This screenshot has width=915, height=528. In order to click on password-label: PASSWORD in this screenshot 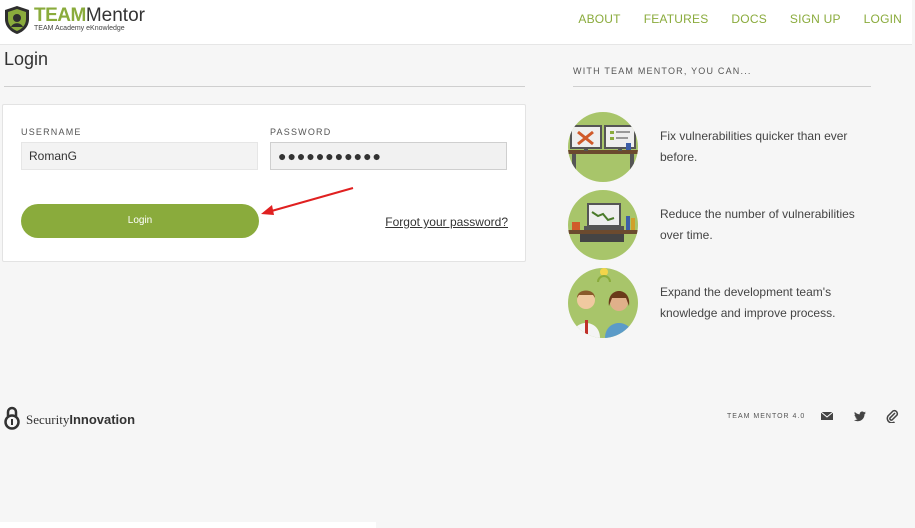, I will do `click(301, 132)`.